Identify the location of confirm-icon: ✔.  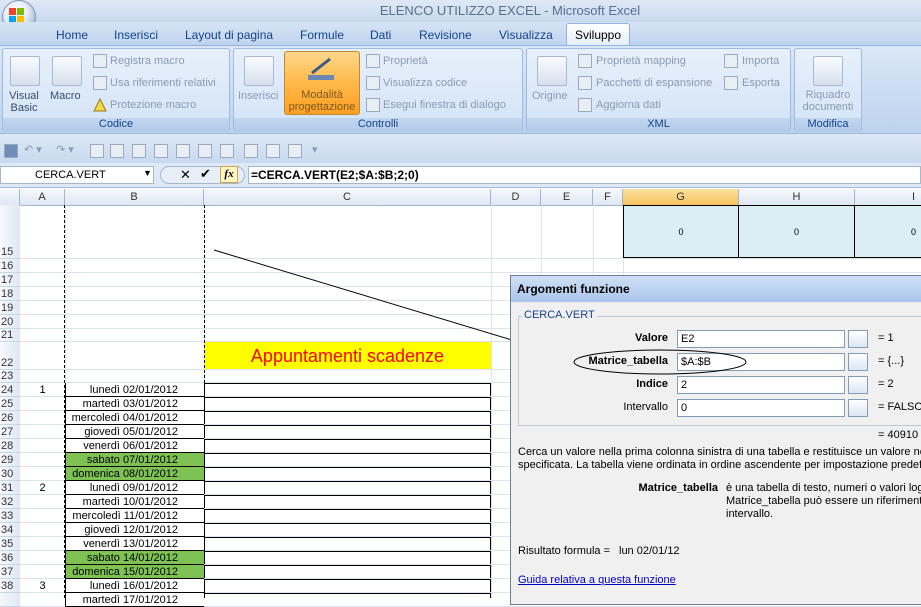
(205, 174).